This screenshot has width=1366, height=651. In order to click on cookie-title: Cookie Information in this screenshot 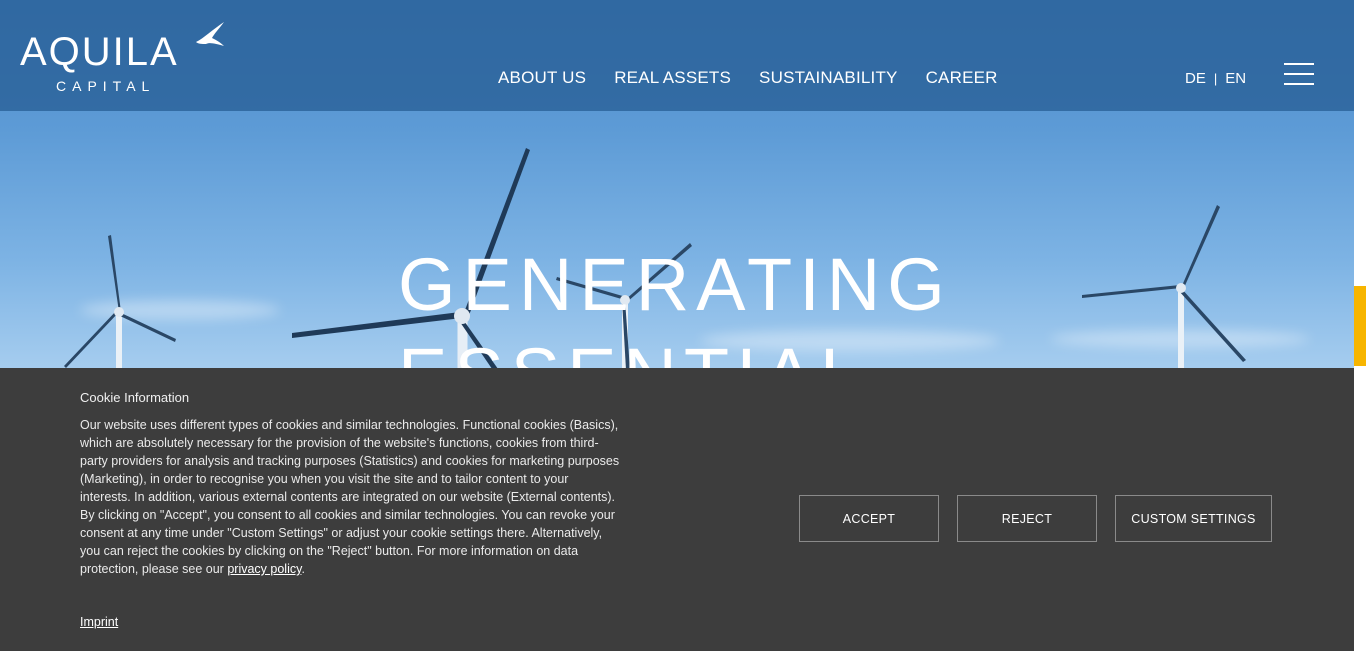, I will do `click(135, 397)`.